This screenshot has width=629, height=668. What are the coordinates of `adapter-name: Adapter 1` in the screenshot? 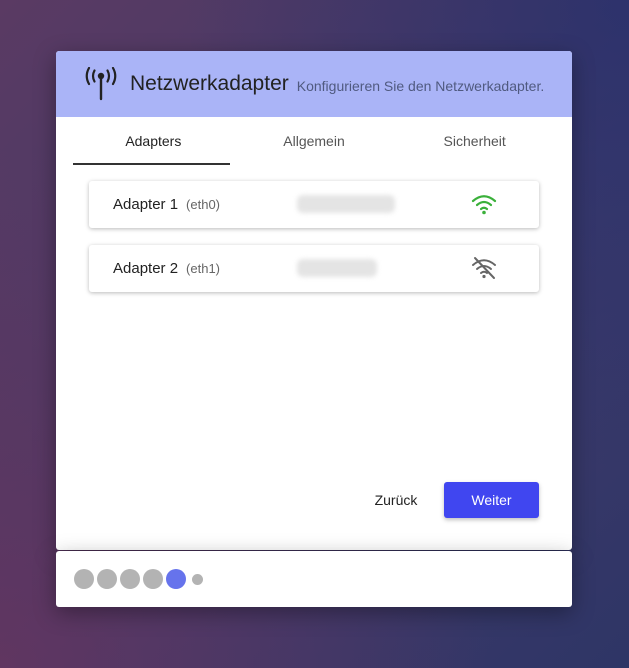 It's located at (146, 204).